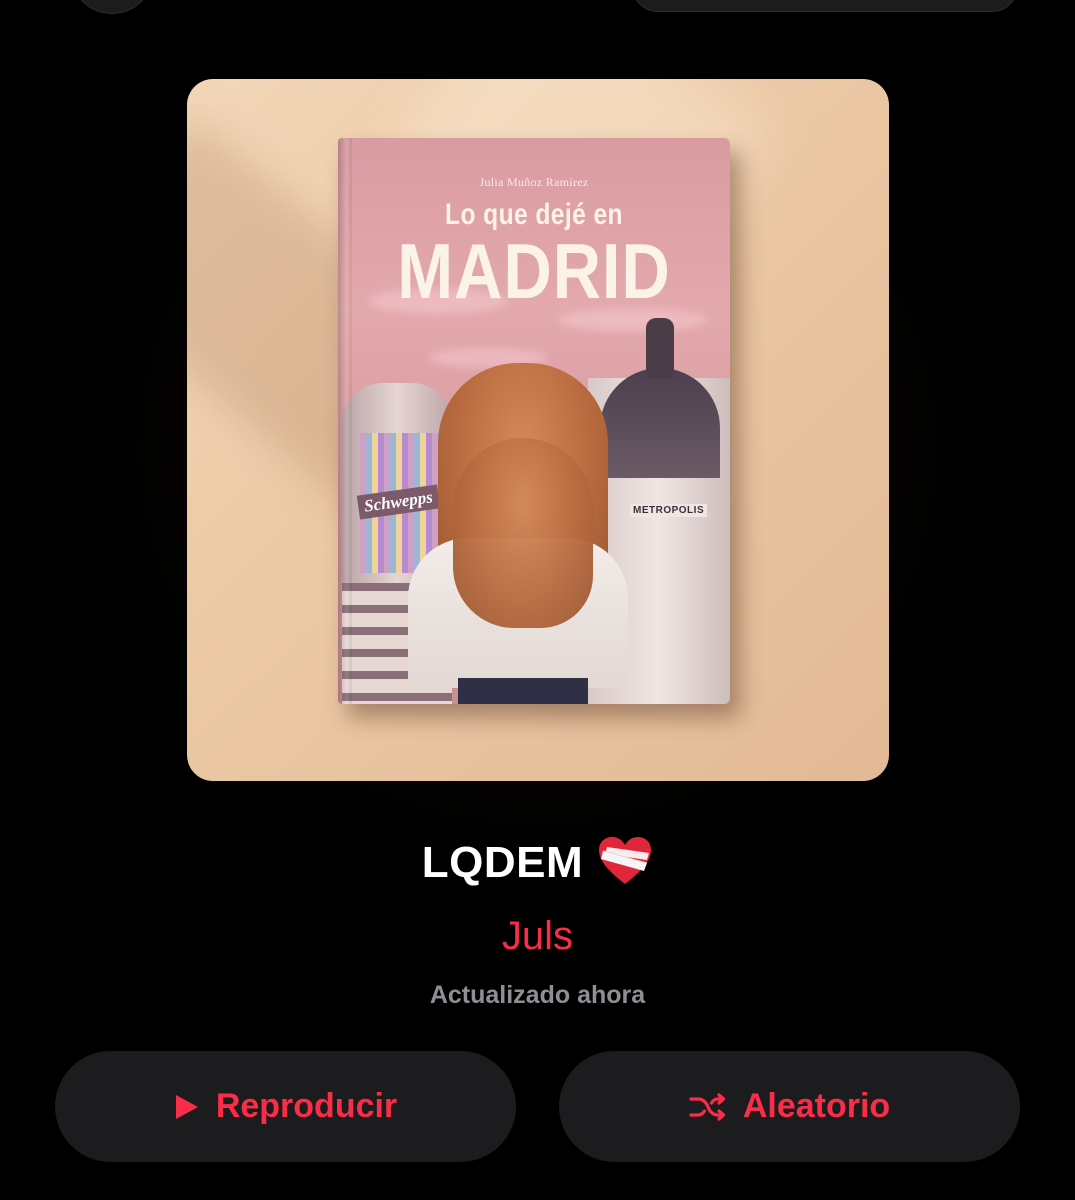  What do you see at coordinates (660, 348) in the screenshot?
I see `dome-statue` at bounding box center [660, 348].